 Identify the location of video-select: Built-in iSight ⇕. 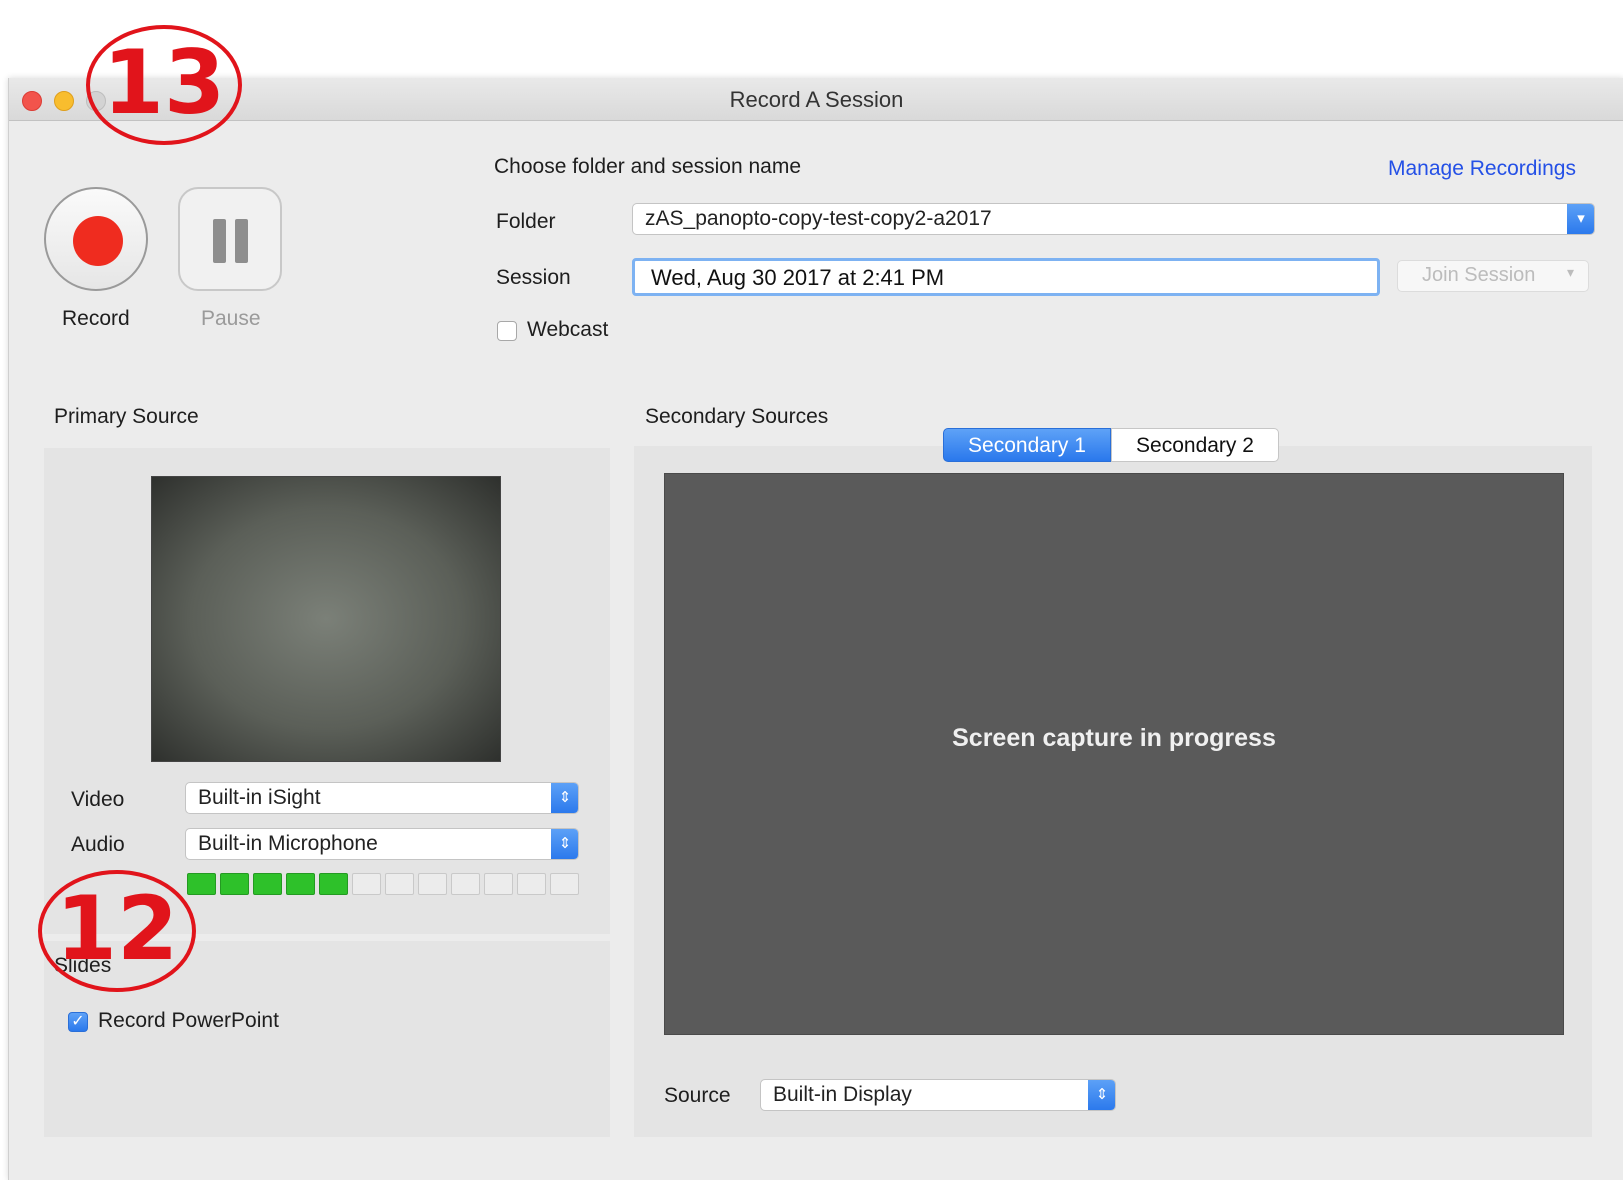
(382, 798).